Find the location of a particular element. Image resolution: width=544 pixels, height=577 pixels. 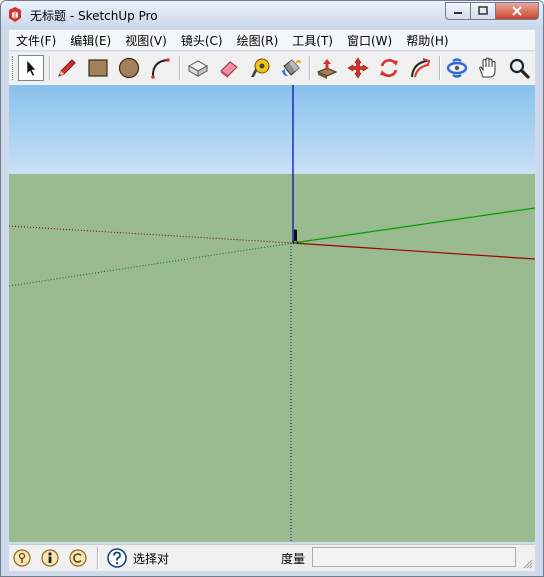

push-pull-icon is located at coordinates (327, 69).